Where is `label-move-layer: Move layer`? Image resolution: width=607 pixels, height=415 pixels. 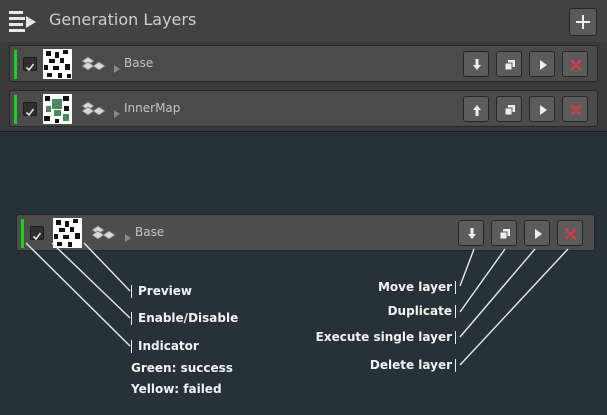 label-move-layer: Move layer is located at coordinates (414, 287).